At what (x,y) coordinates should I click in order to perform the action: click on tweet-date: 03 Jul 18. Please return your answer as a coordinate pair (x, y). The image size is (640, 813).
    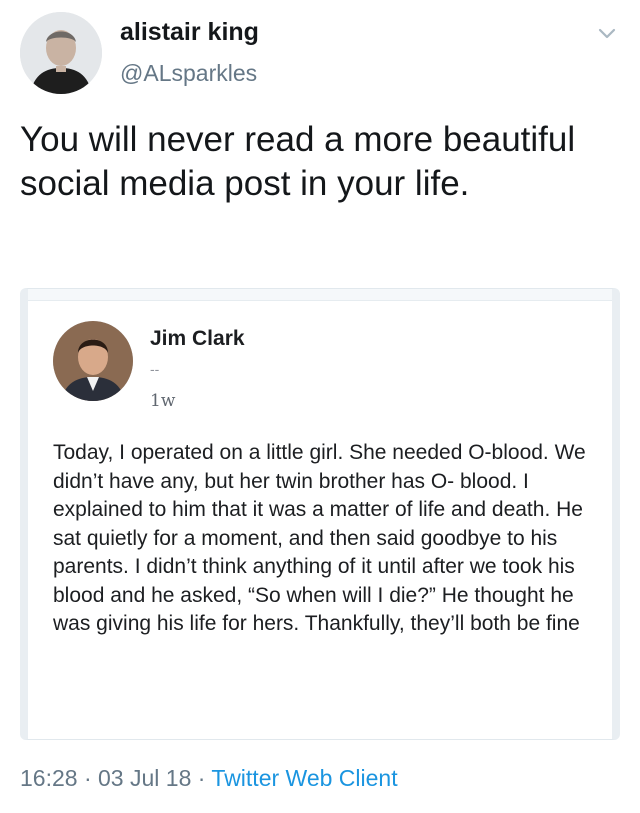
    Looking at the image, I should click on (144, 778).